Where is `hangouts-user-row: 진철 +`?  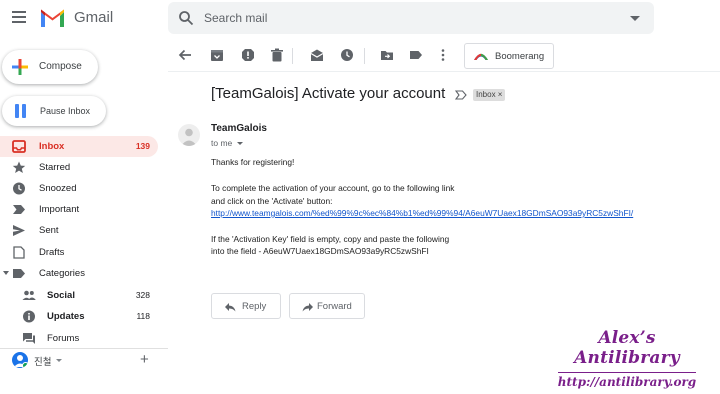 hangouts-user-row: 진철 + is located at coordinates (84, 361).